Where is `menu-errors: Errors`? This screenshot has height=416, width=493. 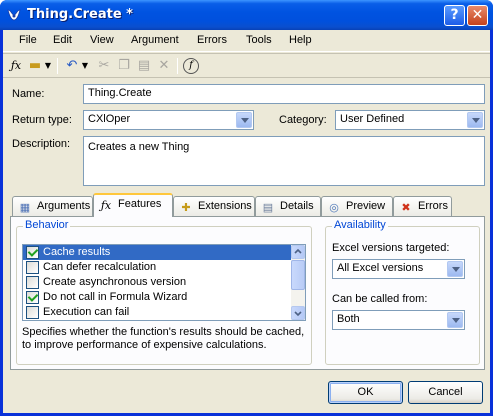
menu-errors: Errors is located at coordinates (212, 40).